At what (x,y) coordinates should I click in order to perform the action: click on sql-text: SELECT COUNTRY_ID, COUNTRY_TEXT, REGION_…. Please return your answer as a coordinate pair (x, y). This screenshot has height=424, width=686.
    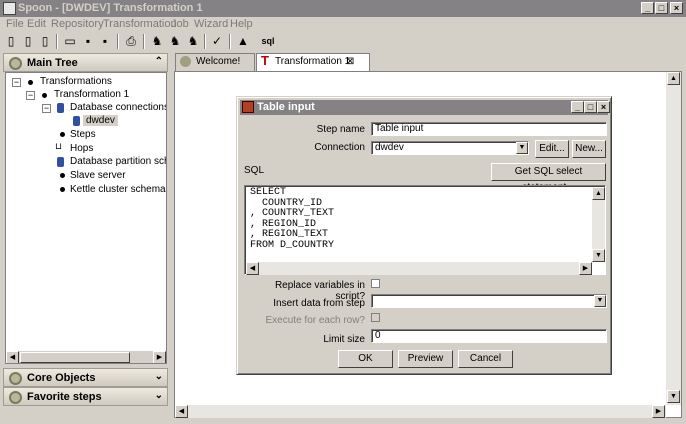
    Looking at the image, I should click on (292, 219).